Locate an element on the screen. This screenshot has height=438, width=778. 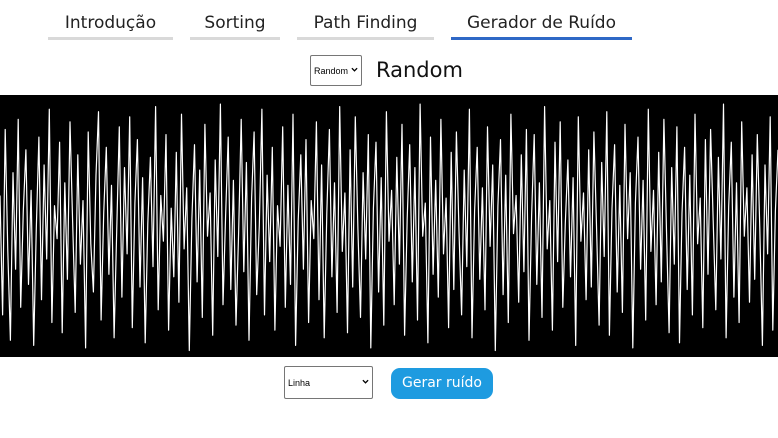
tab-label: Sorting is located at coordinates (235, 23).